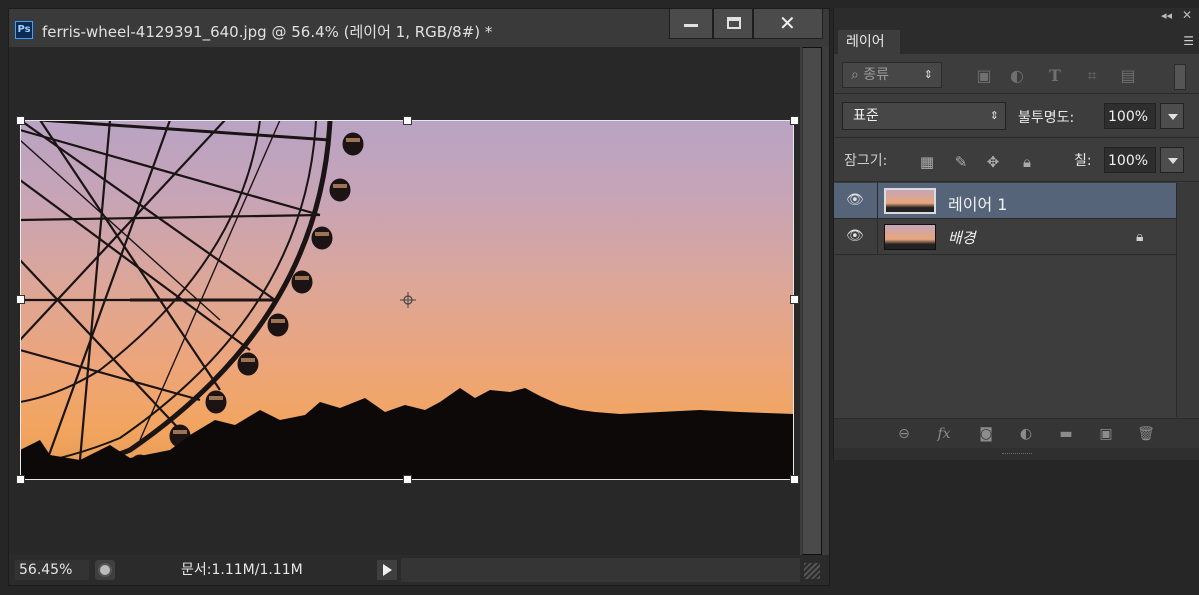  What do you see at coordinates (1046, 118) in the screenshot?
I see `opacity-label: 불투명도:` at bounding box center [1046, 118].